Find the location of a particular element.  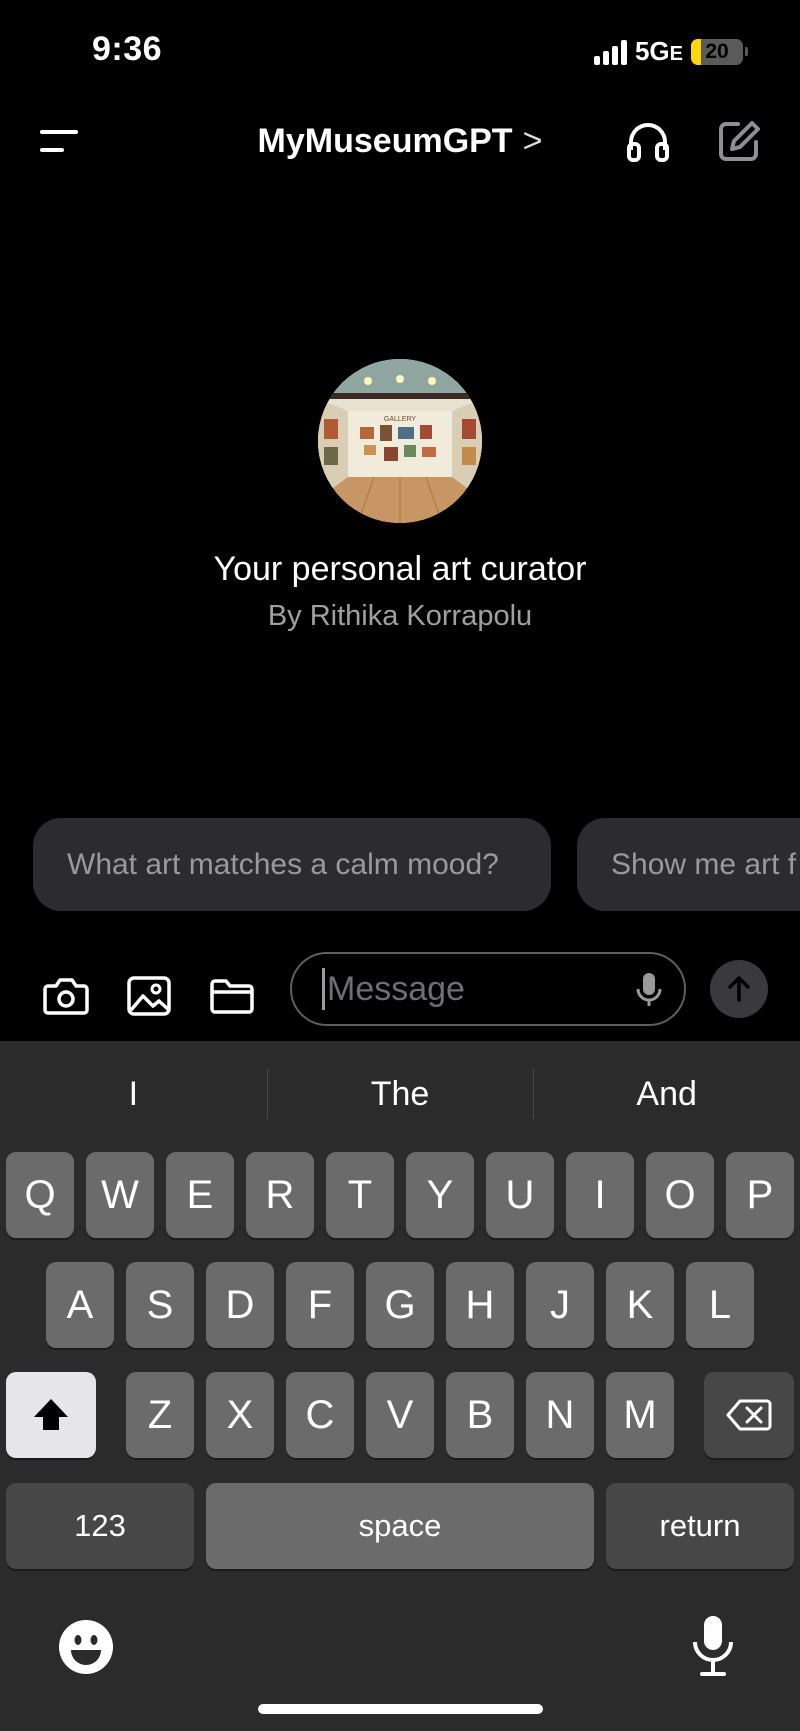

chevron-right-icon: > is located at coordinates (532, 141).